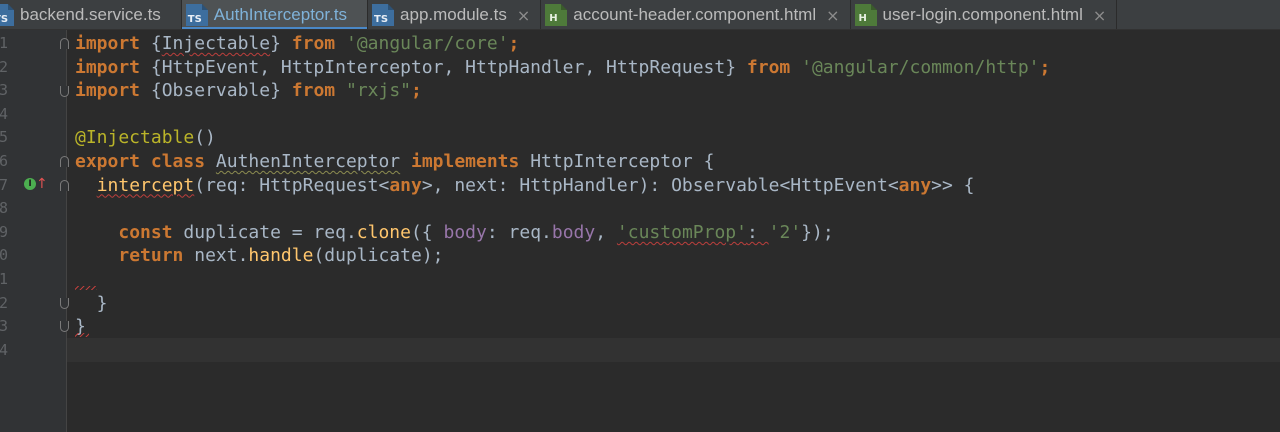  I want to click on tab-label: user-login.component.html, so click(982, 14).